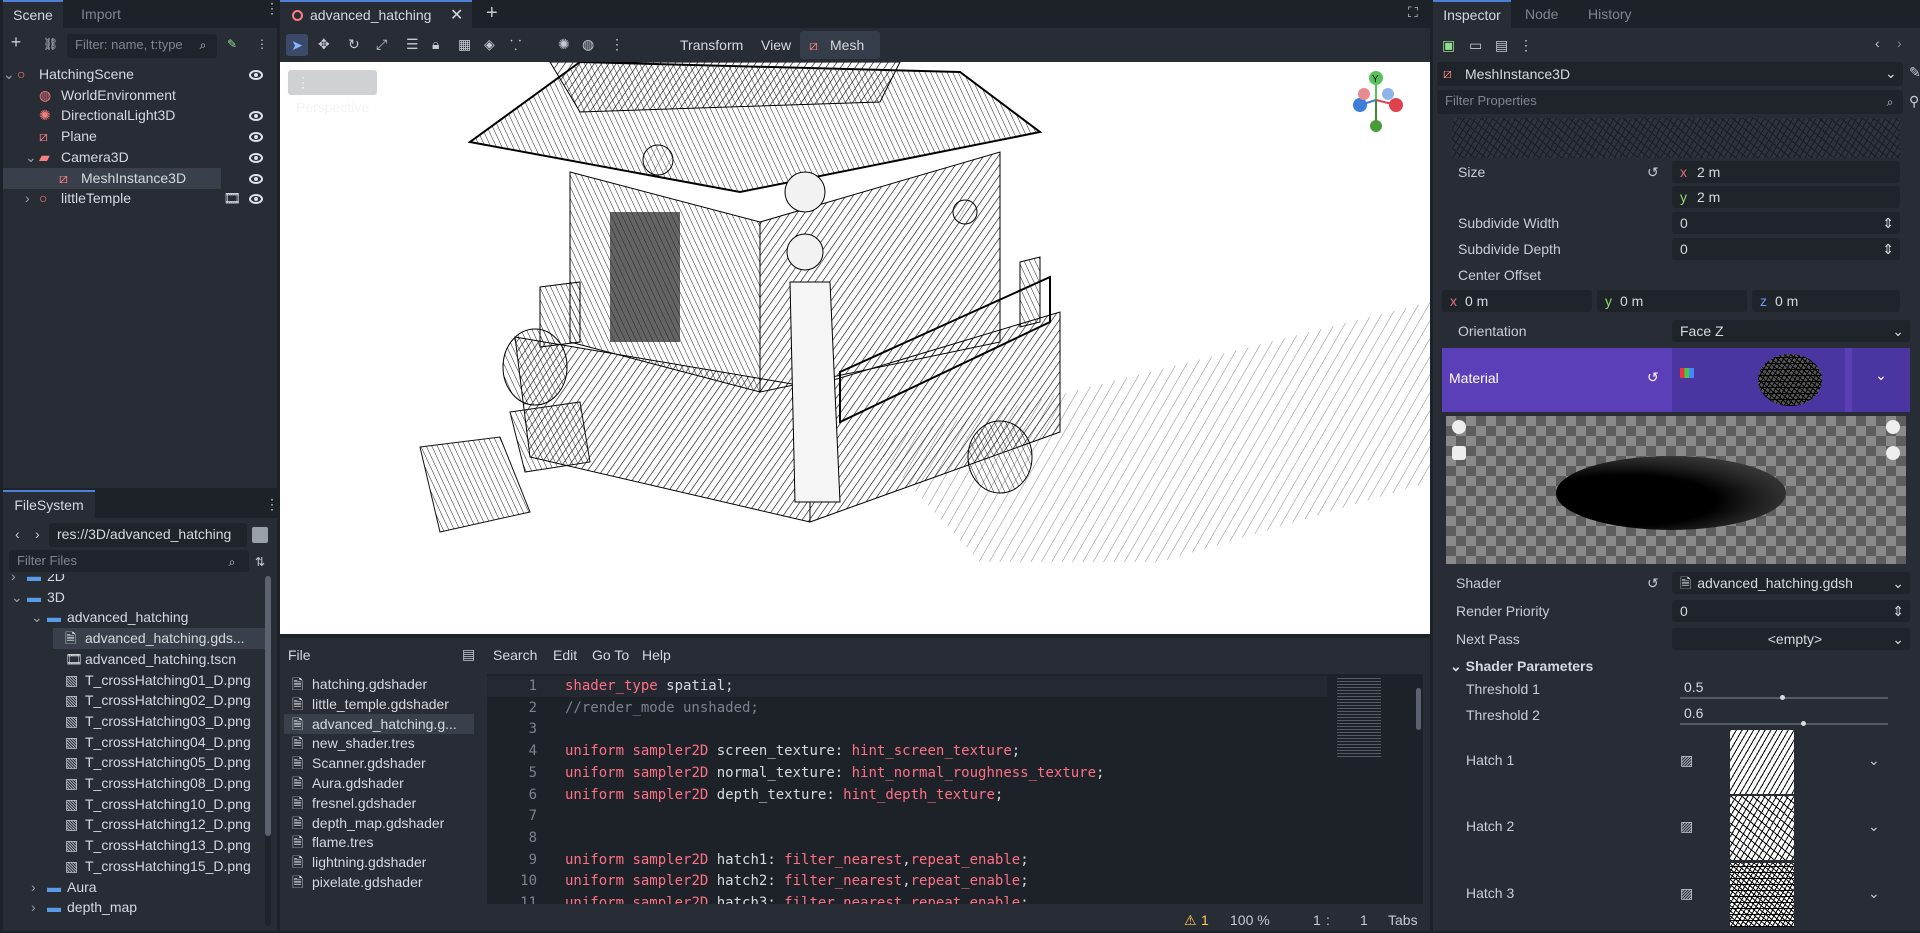  Describe the element at coordinates (610, 655) in the screenshot. I see `menu-goto: Go To` at that location.